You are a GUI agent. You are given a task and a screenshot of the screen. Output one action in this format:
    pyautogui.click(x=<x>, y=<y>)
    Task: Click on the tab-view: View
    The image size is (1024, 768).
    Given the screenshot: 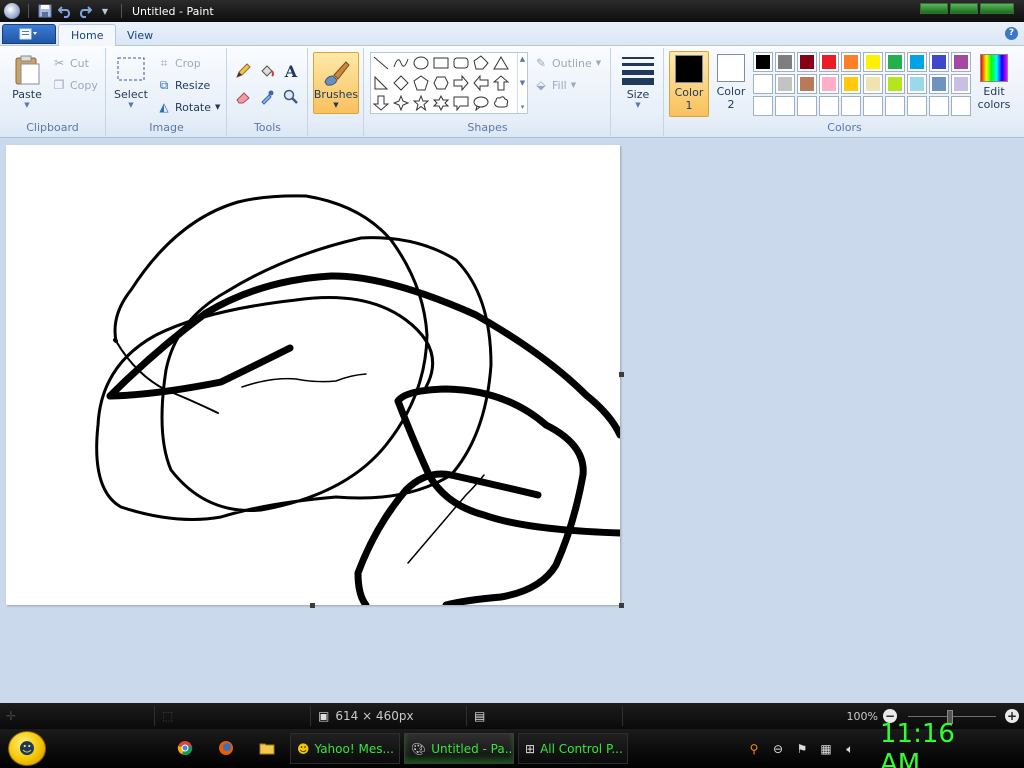 What is the action you would take?
    pyautogui.click(x=140, y=35)
    